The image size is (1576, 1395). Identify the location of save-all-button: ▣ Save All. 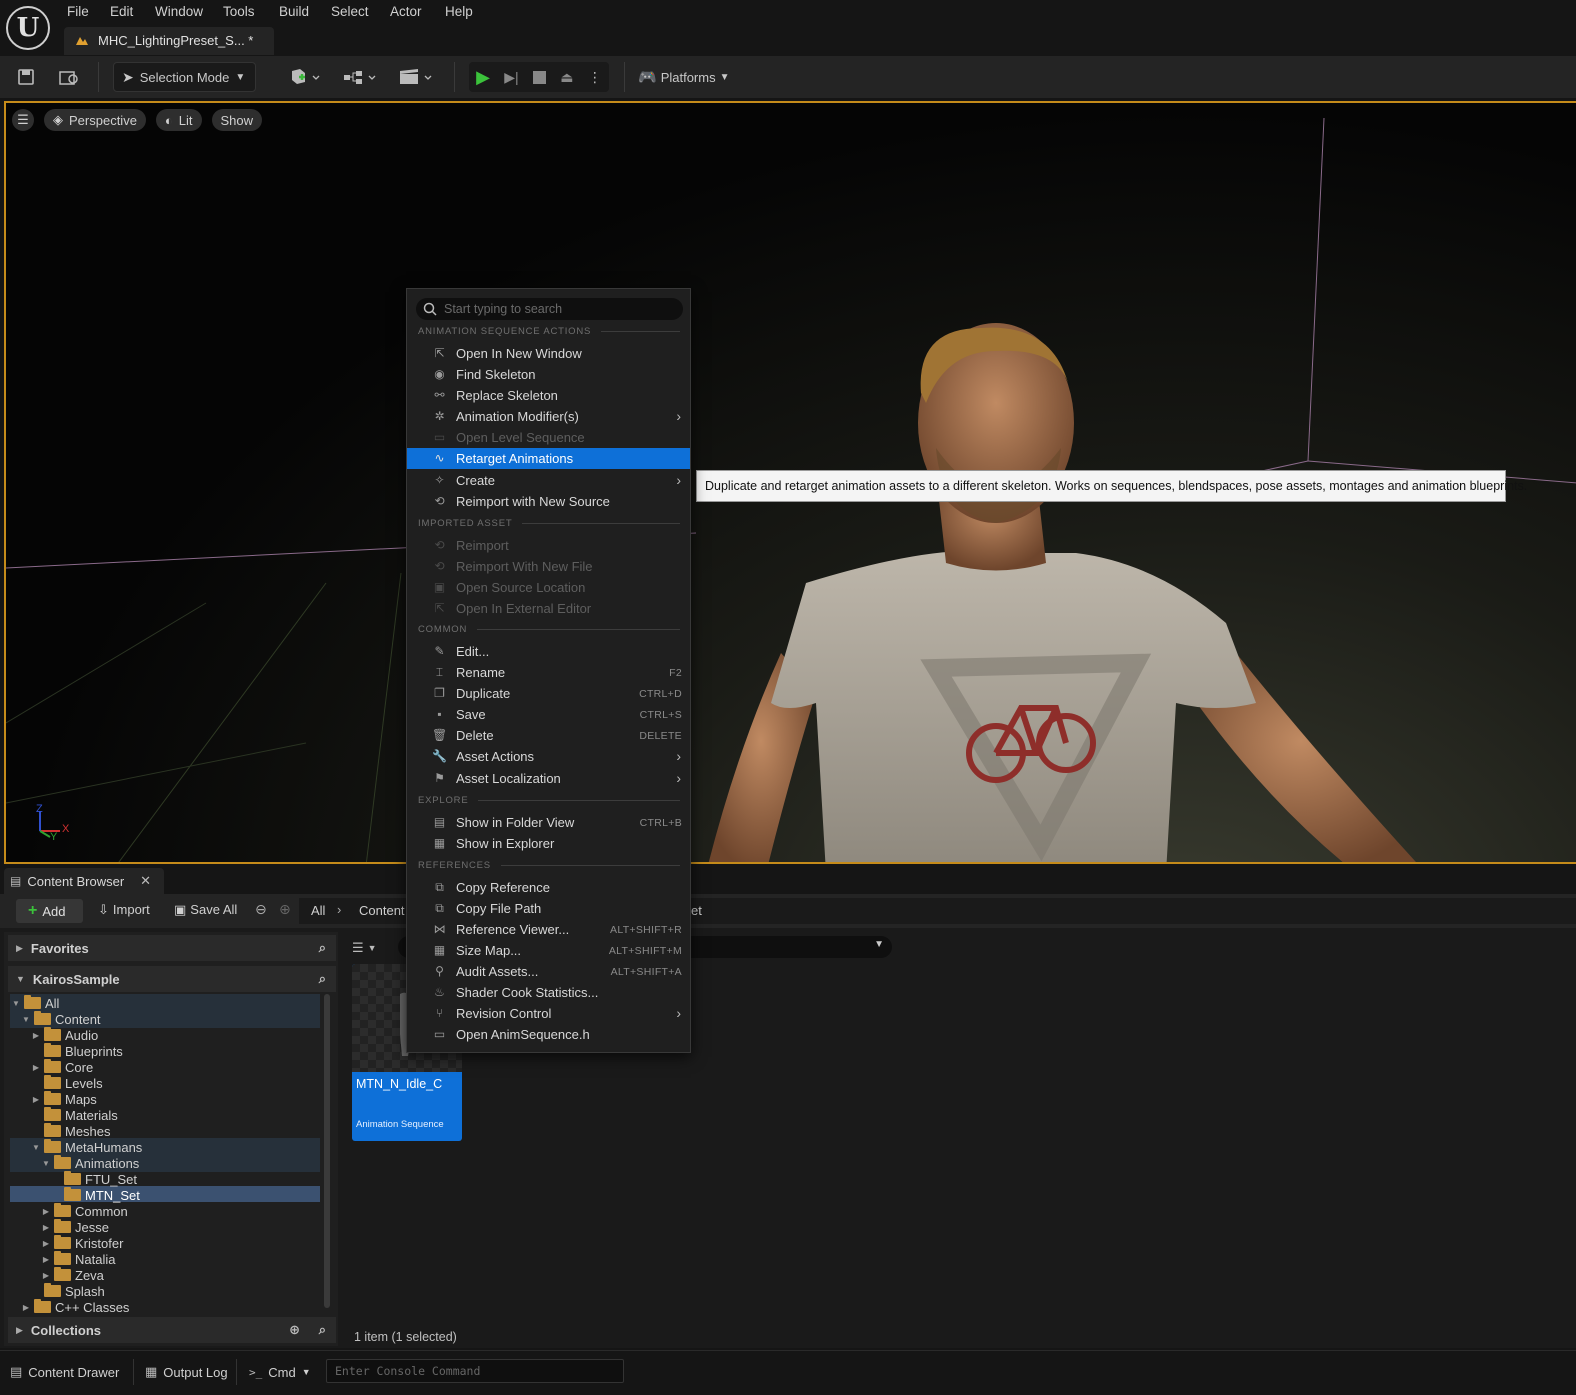
(205, 910).